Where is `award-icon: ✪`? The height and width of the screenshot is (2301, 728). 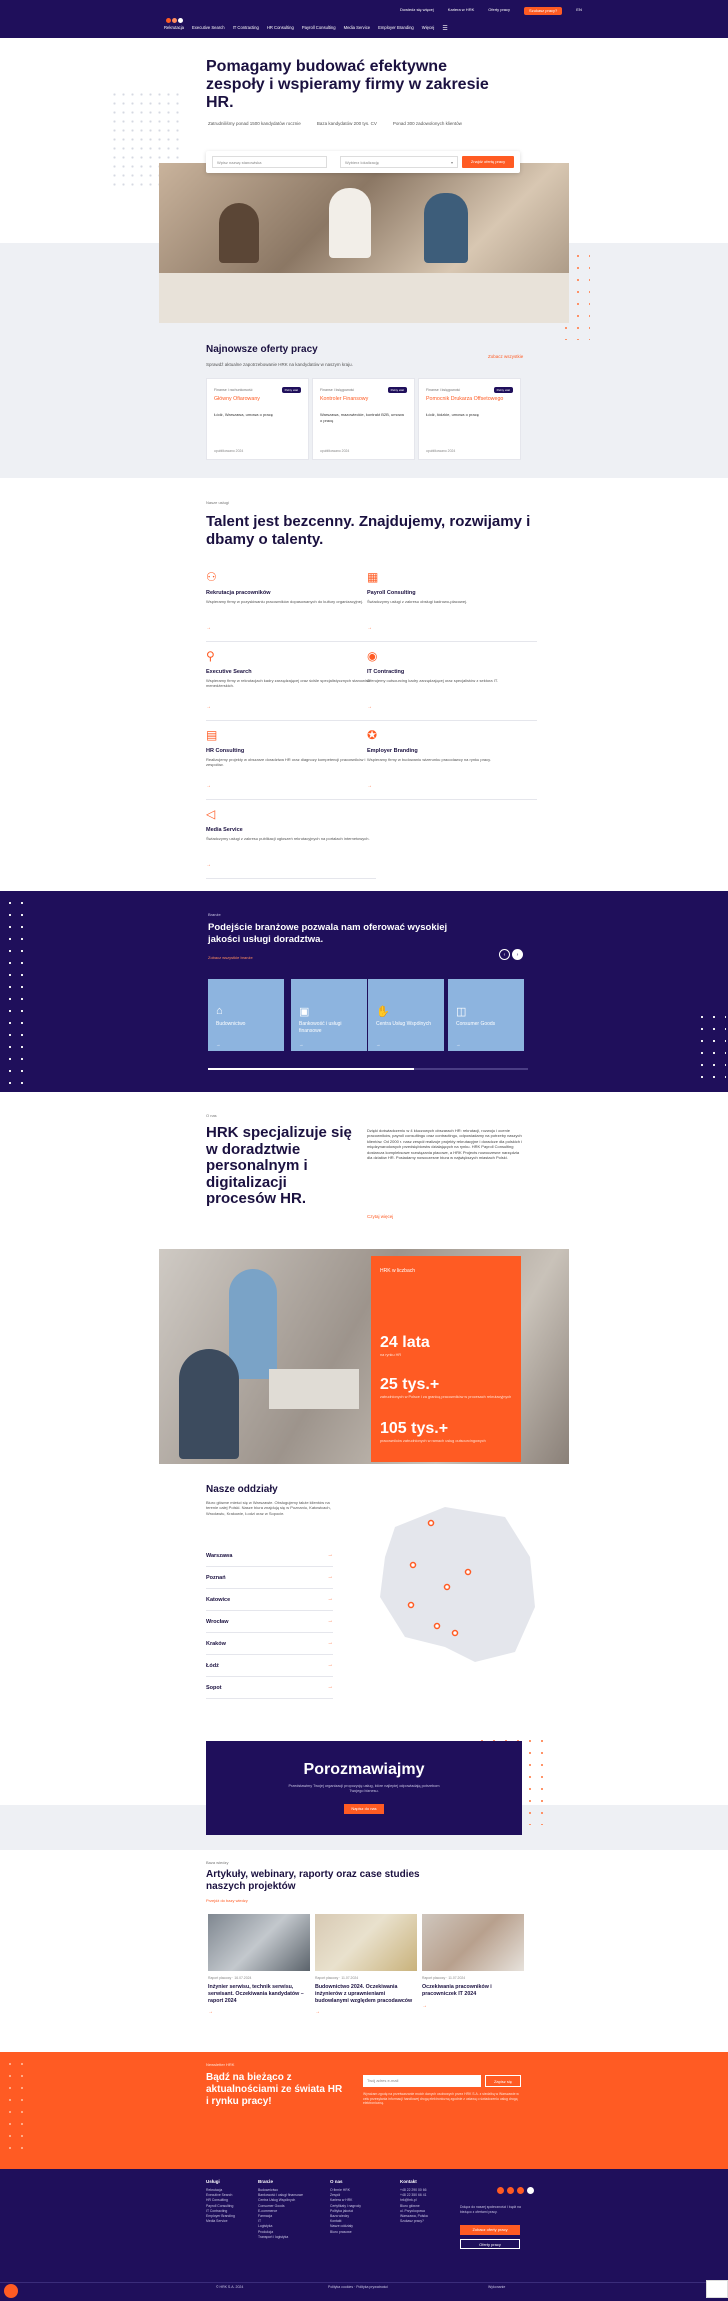 award-icon: ✪ is located at coordinates (372, 735).